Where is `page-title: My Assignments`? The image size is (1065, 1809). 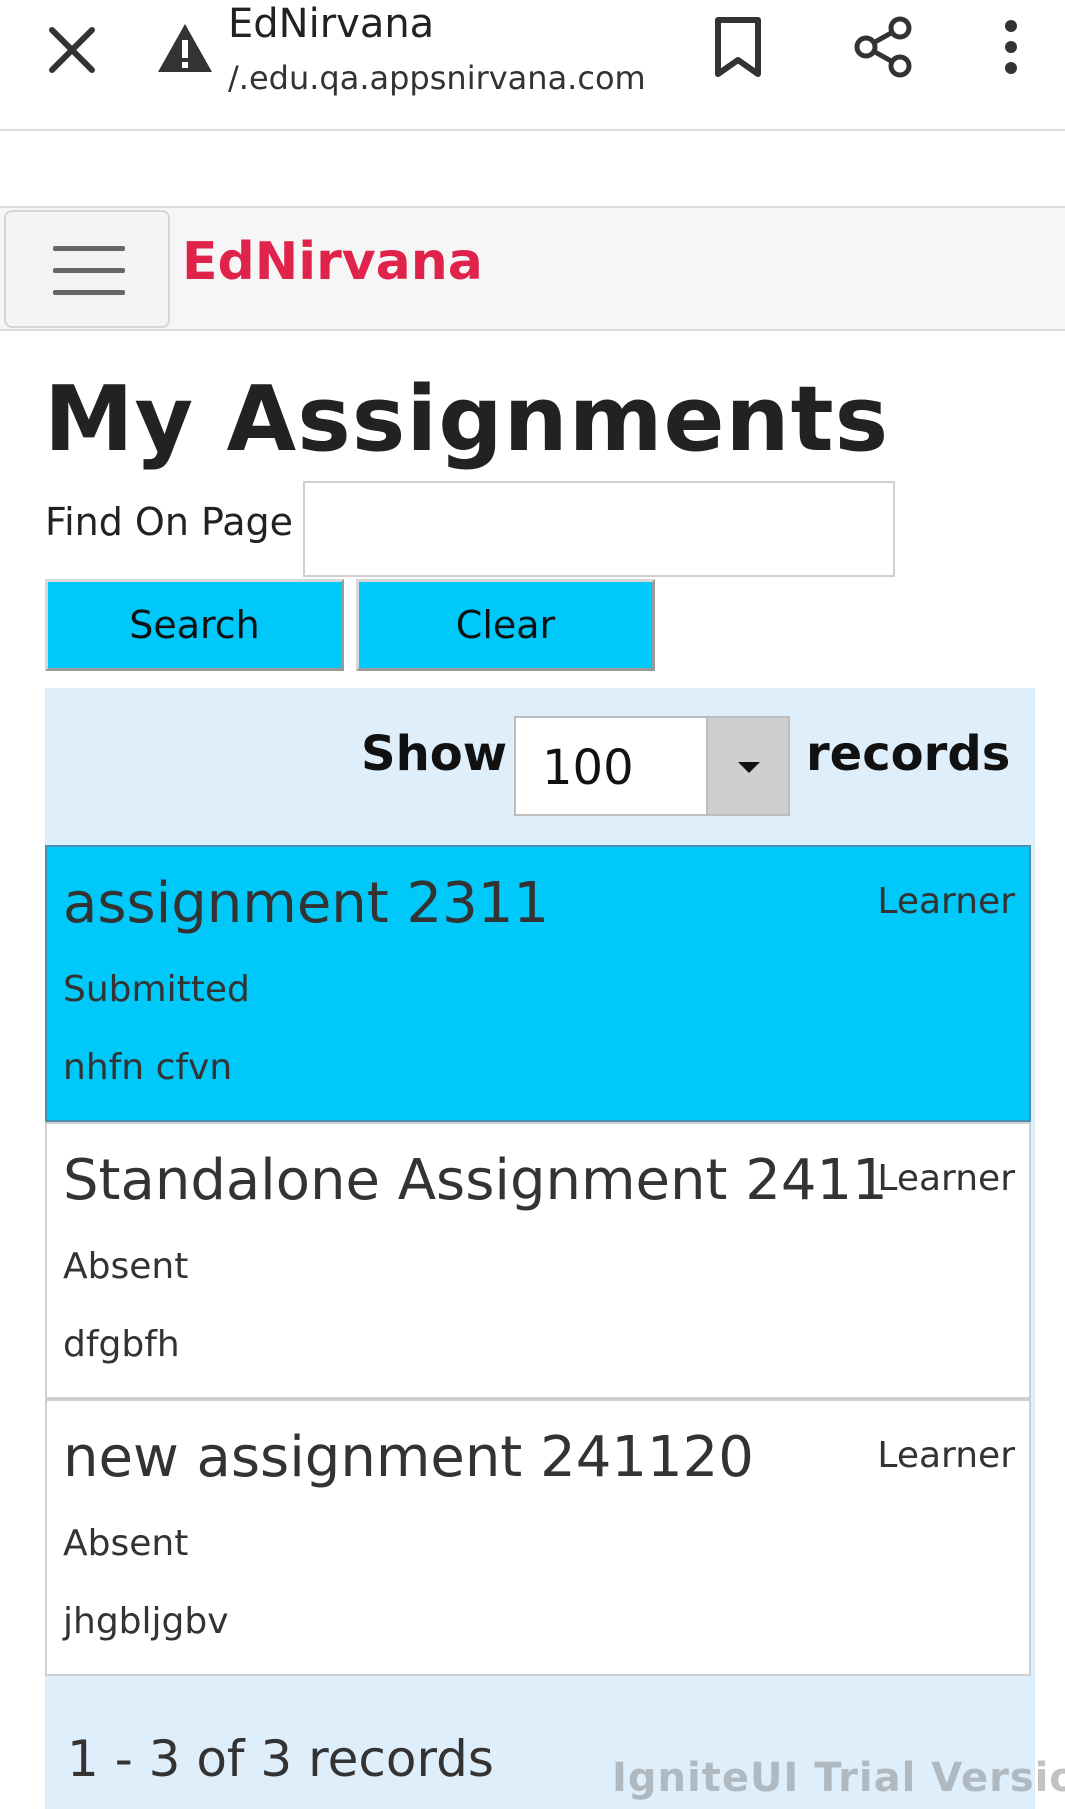 page-title: My Assignments is located at coordinates (467, 419).